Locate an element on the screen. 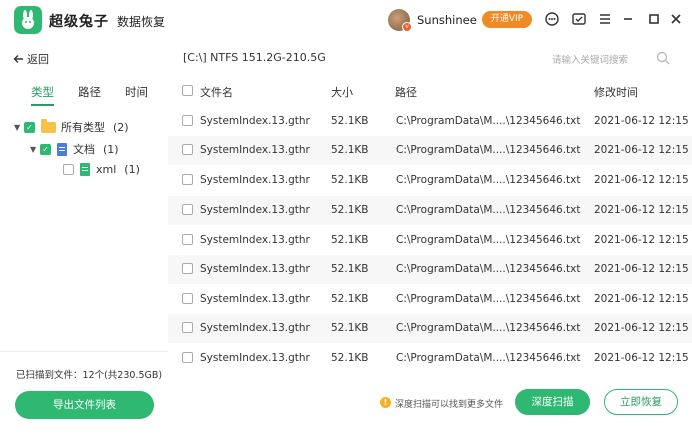  maximize-icon is located at coordinates (654, 19).